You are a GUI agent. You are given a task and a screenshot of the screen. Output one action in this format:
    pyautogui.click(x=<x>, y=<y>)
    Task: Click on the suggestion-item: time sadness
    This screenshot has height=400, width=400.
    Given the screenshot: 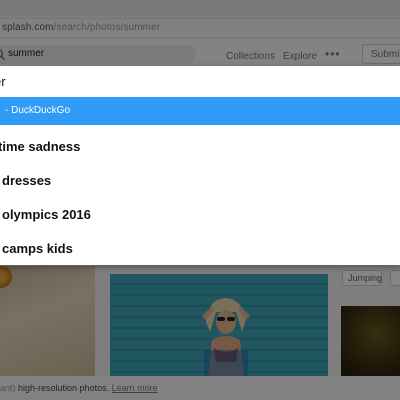 What is the action you would take?
    pyautogui.click(x=40, y=146)
    